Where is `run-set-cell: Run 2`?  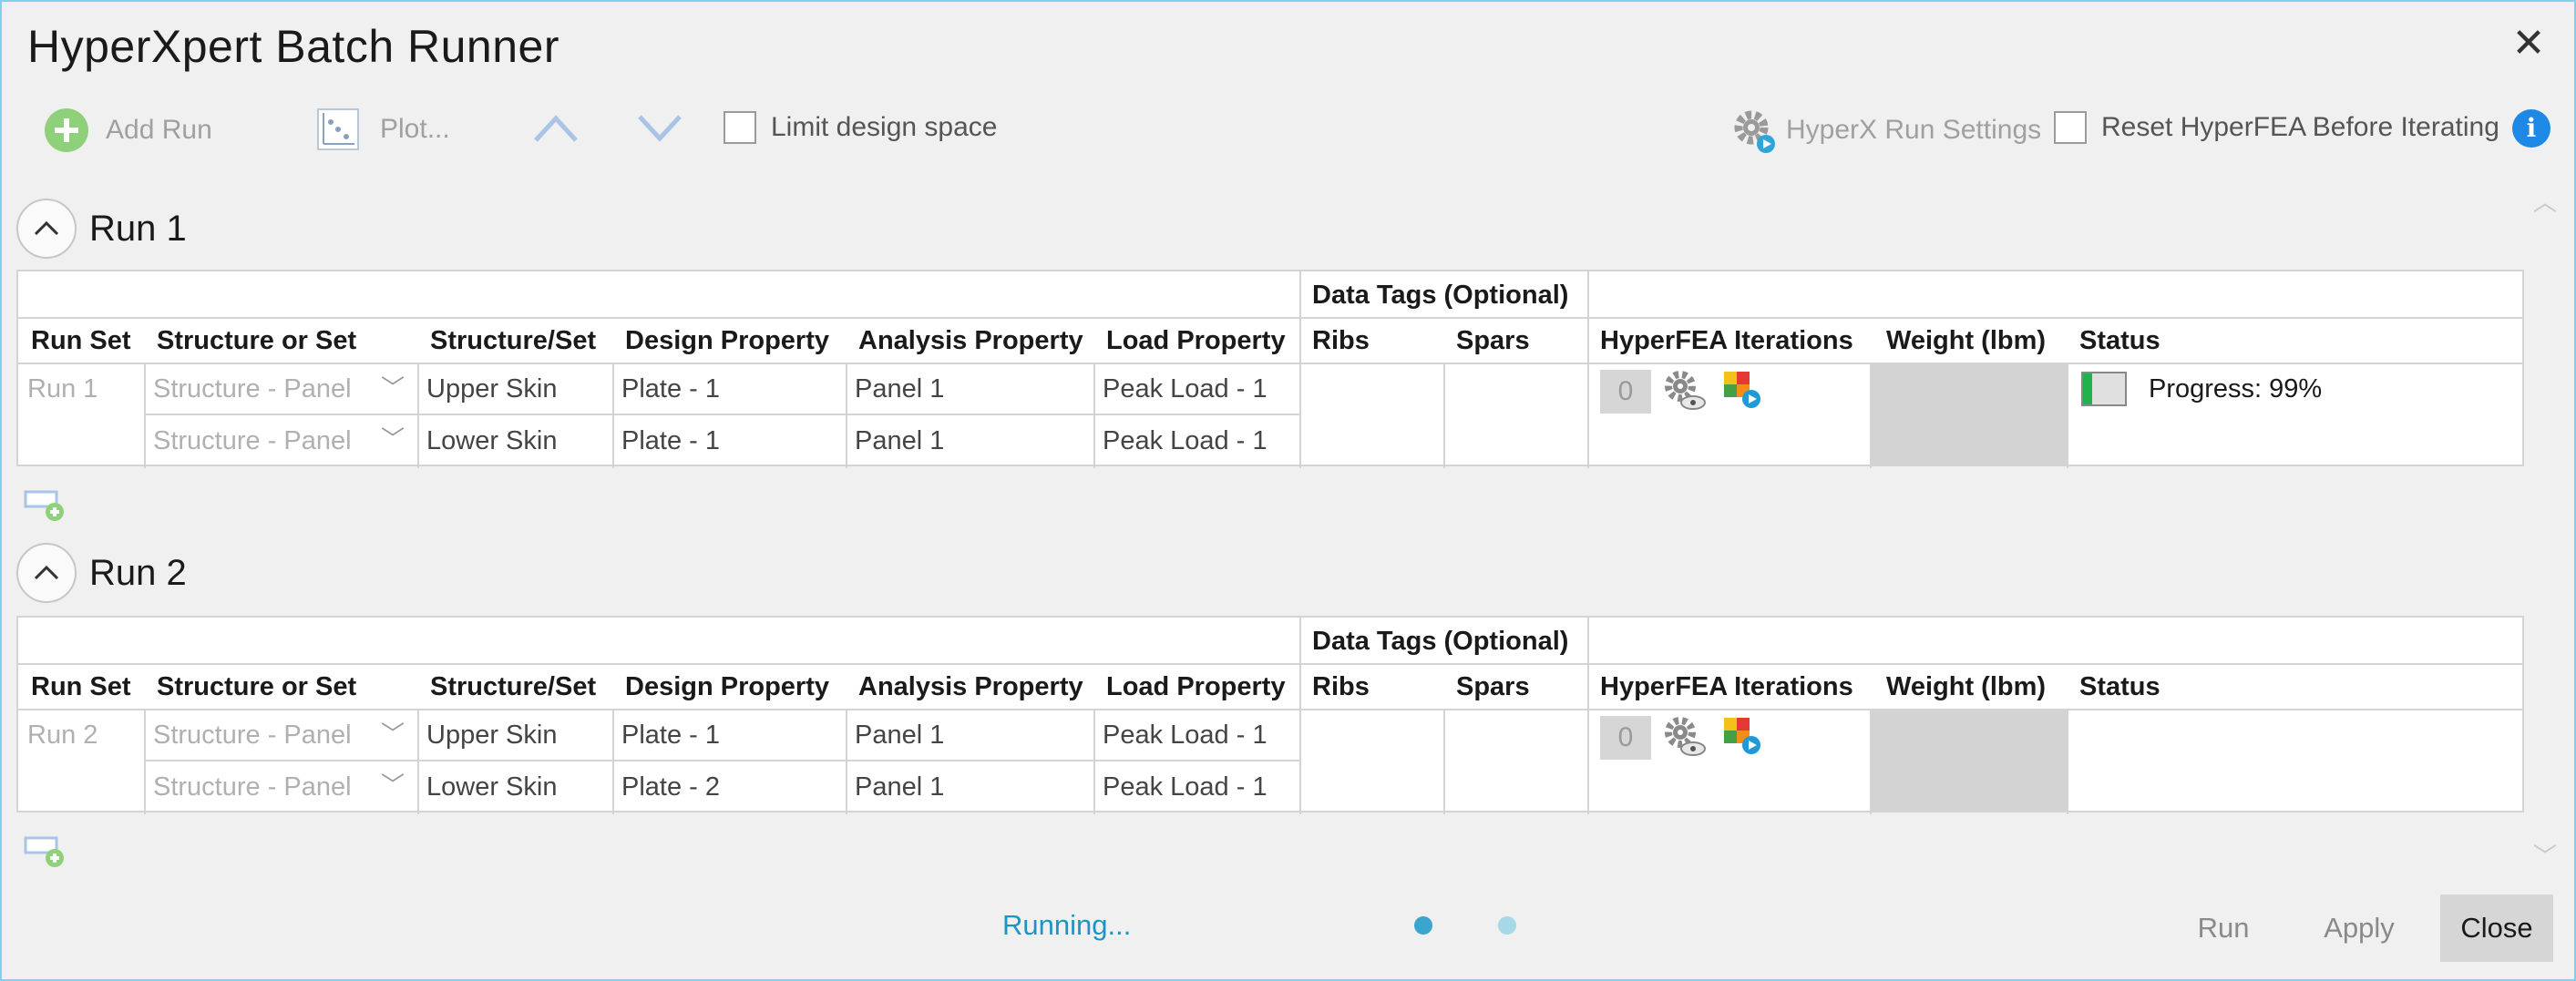
run-set-cell: Run 2 is located at coordinates (63, 735).